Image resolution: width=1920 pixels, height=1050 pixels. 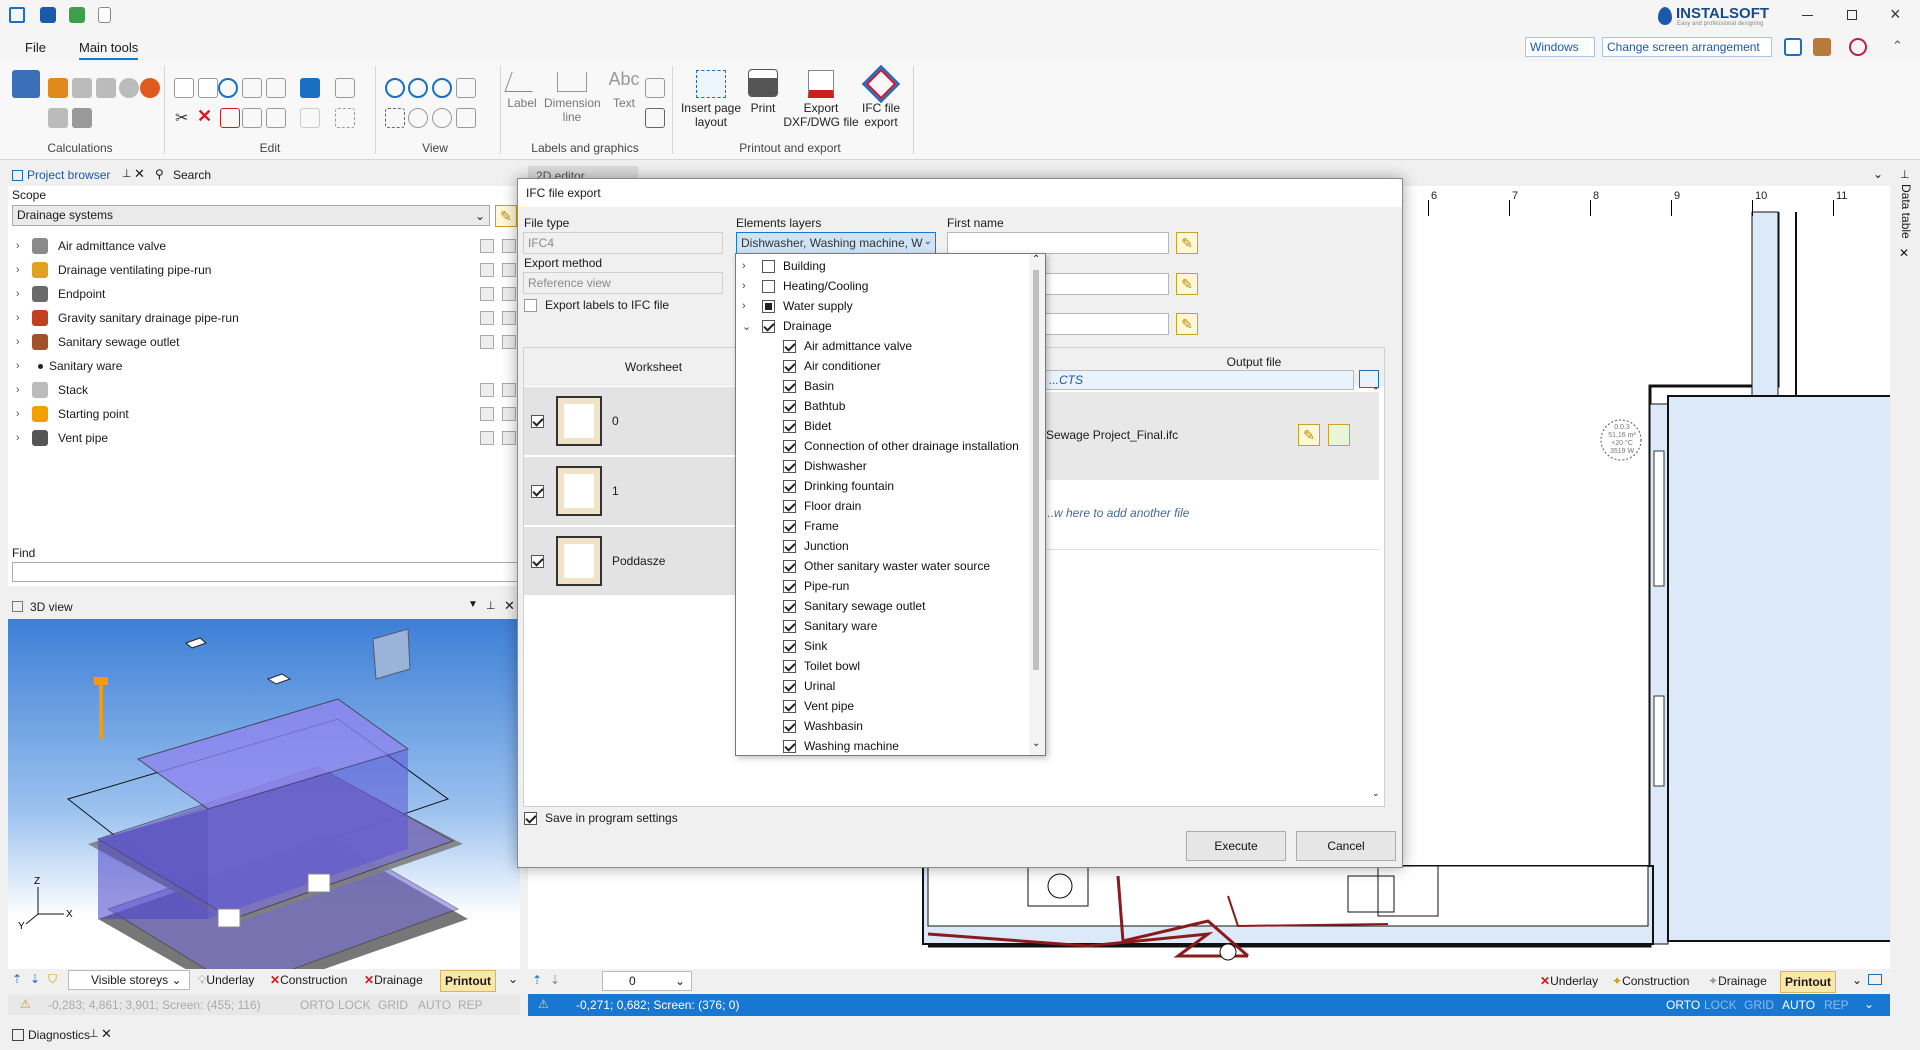 What do you see at coordinates (52, 979) in the screenshot?
I see `filter-icon: ⛉` at bounding box center [52, 979].